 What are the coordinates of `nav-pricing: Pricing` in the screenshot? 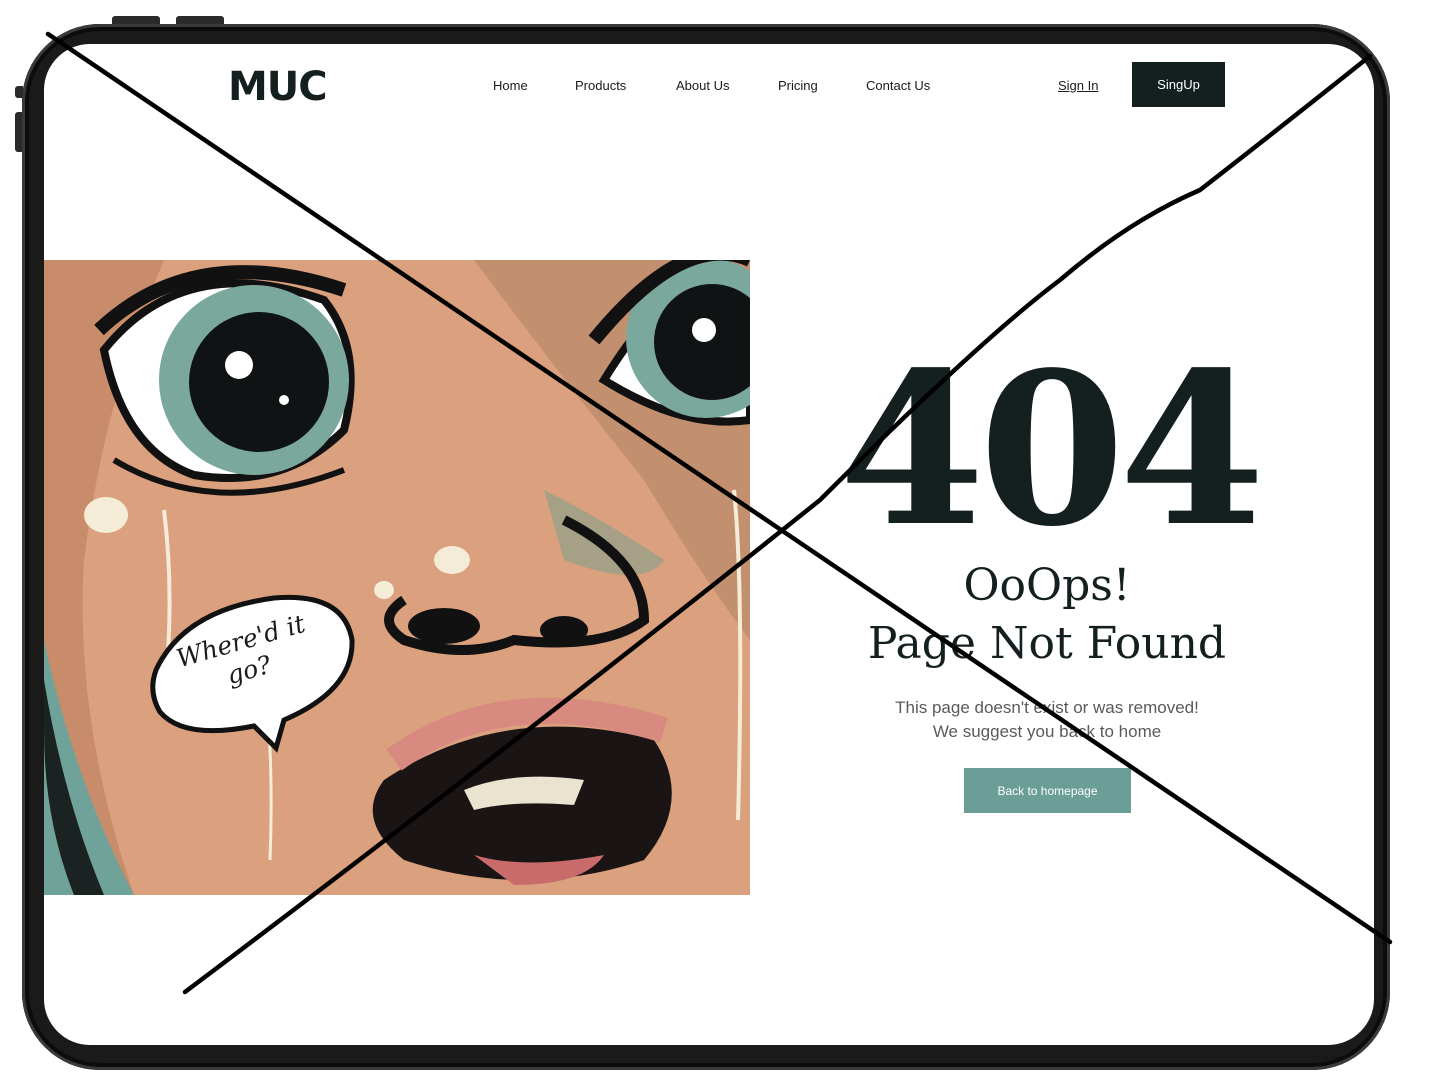 It's located at (798, 85).